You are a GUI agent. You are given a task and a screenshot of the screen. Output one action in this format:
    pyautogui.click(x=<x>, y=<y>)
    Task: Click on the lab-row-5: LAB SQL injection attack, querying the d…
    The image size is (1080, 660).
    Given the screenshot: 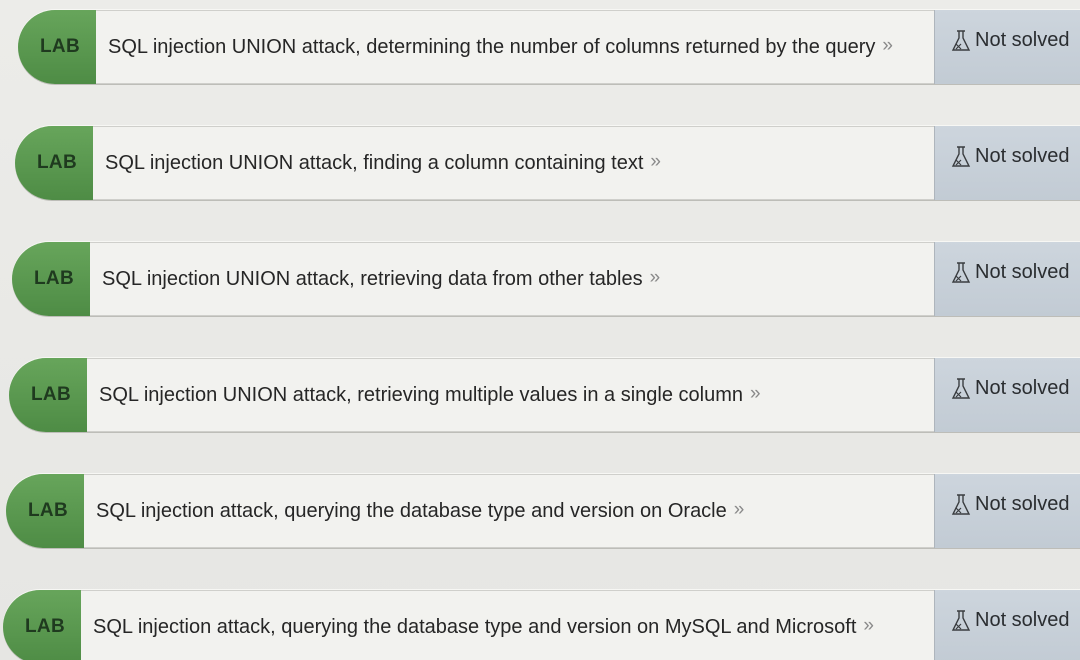 What is the action you would take?
    pyautogui.click(x=543, y=511)
    